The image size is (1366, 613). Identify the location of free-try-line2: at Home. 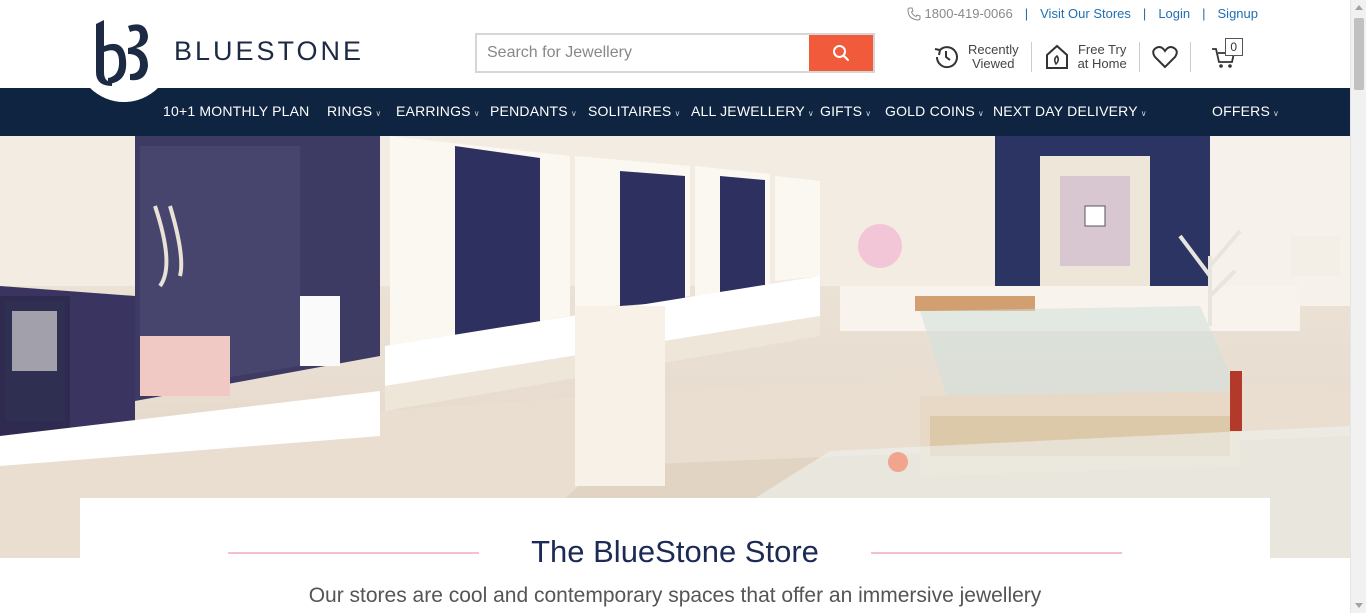
(1102, 63).